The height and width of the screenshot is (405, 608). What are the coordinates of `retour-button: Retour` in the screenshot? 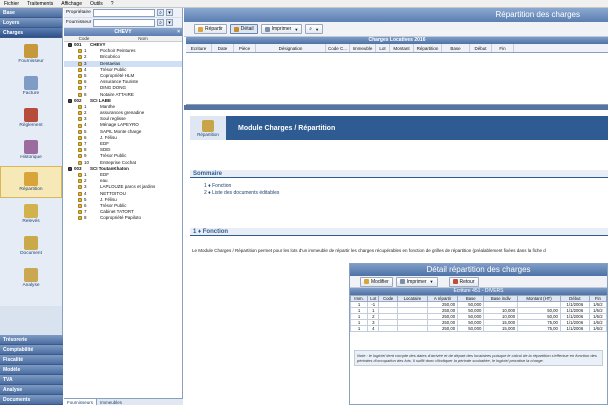 It's located at (463, 281).